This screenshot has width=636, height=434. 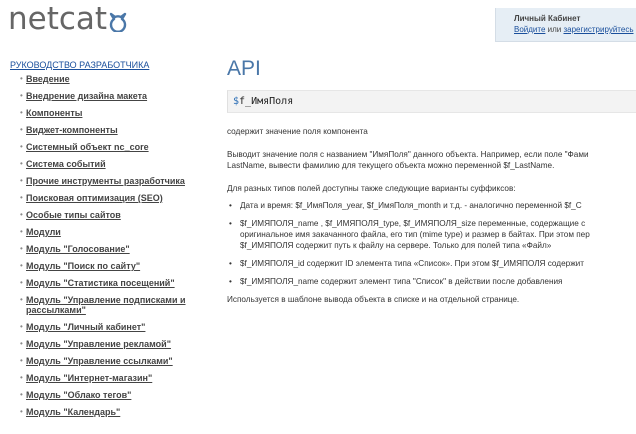 What do you see at coordinates (78, 249) in the screenshot?
I see `sidebar-item-label: Модуль "Голосование"` at bounding box center [78, 249].